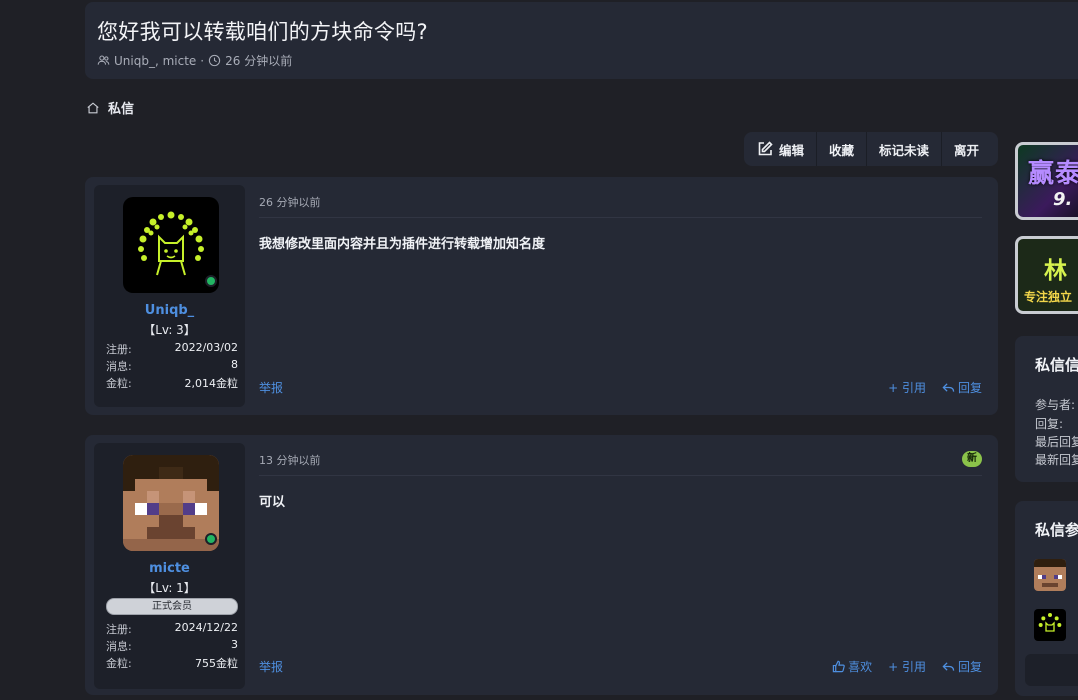 The height and width of the screenshot is (700, 1078). Describe the element at coordinates (1050, 622) in the screenshot. I see `cat-avatar-image` at that location.